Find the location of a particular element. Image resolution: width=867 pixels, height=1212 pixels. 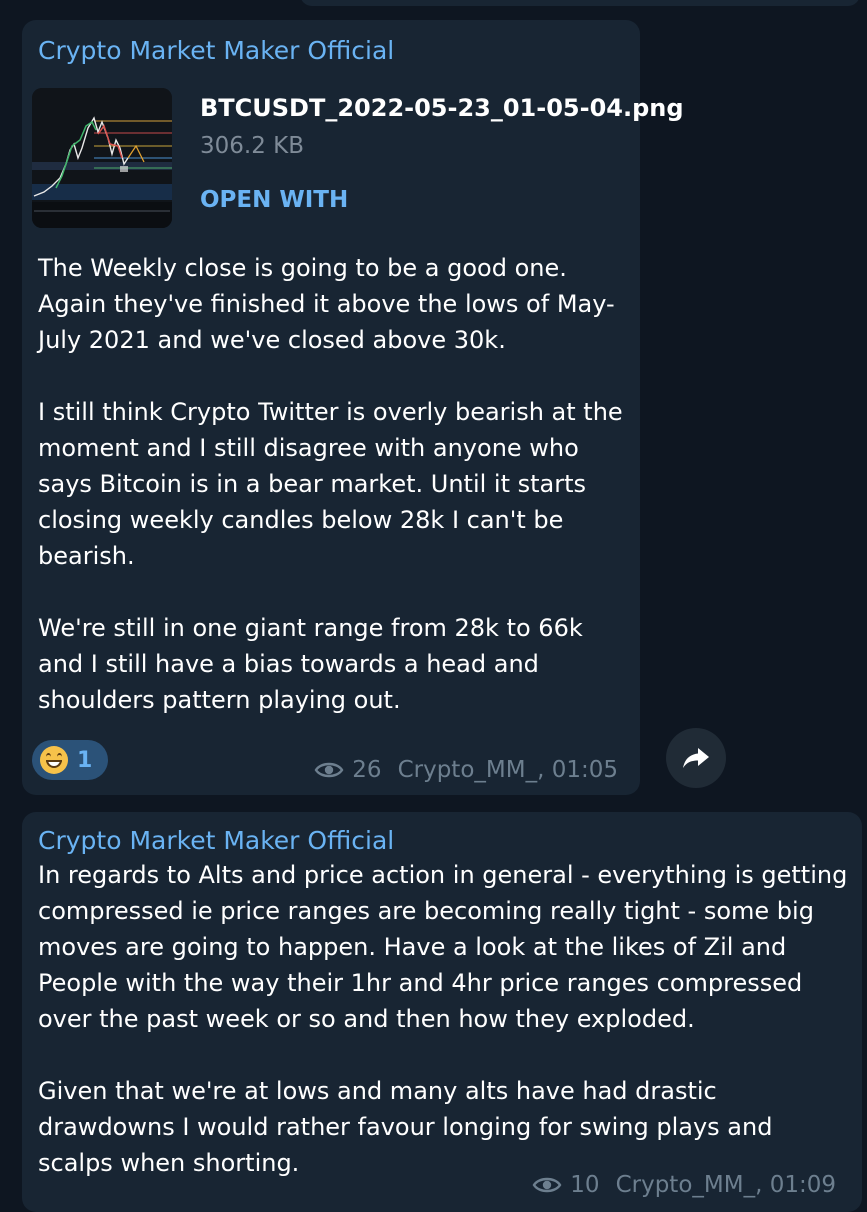

message-signature: Crypto_MM_, 01:05 is located at coordinates (507, 770).